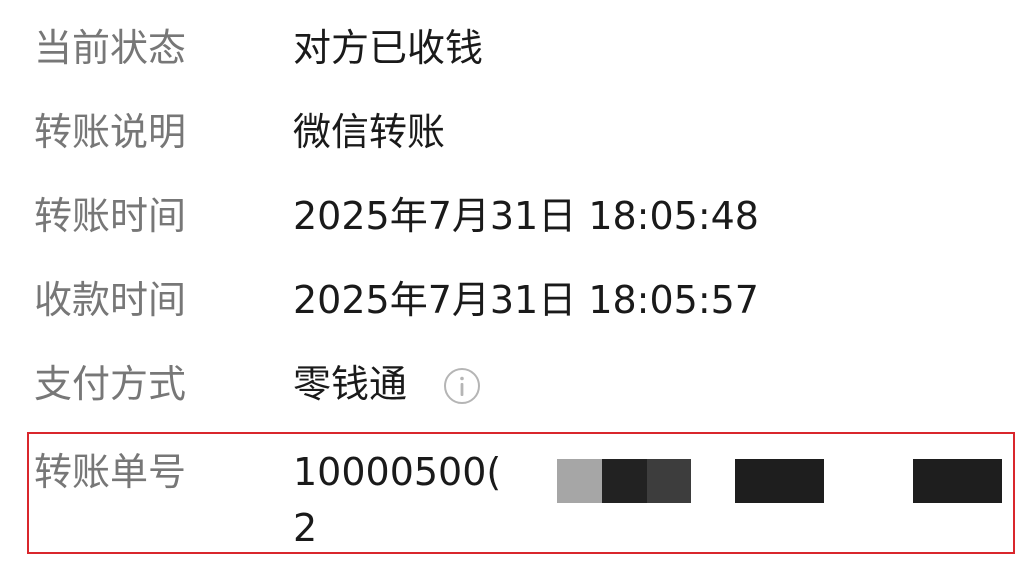 Image resolution: width=1034 pixels, height=563 pixels. What do you see at coordinates (110, 216) in the screenshot?
I see `transfer-time-label: 转账时间` at bounding box center [110, 216].